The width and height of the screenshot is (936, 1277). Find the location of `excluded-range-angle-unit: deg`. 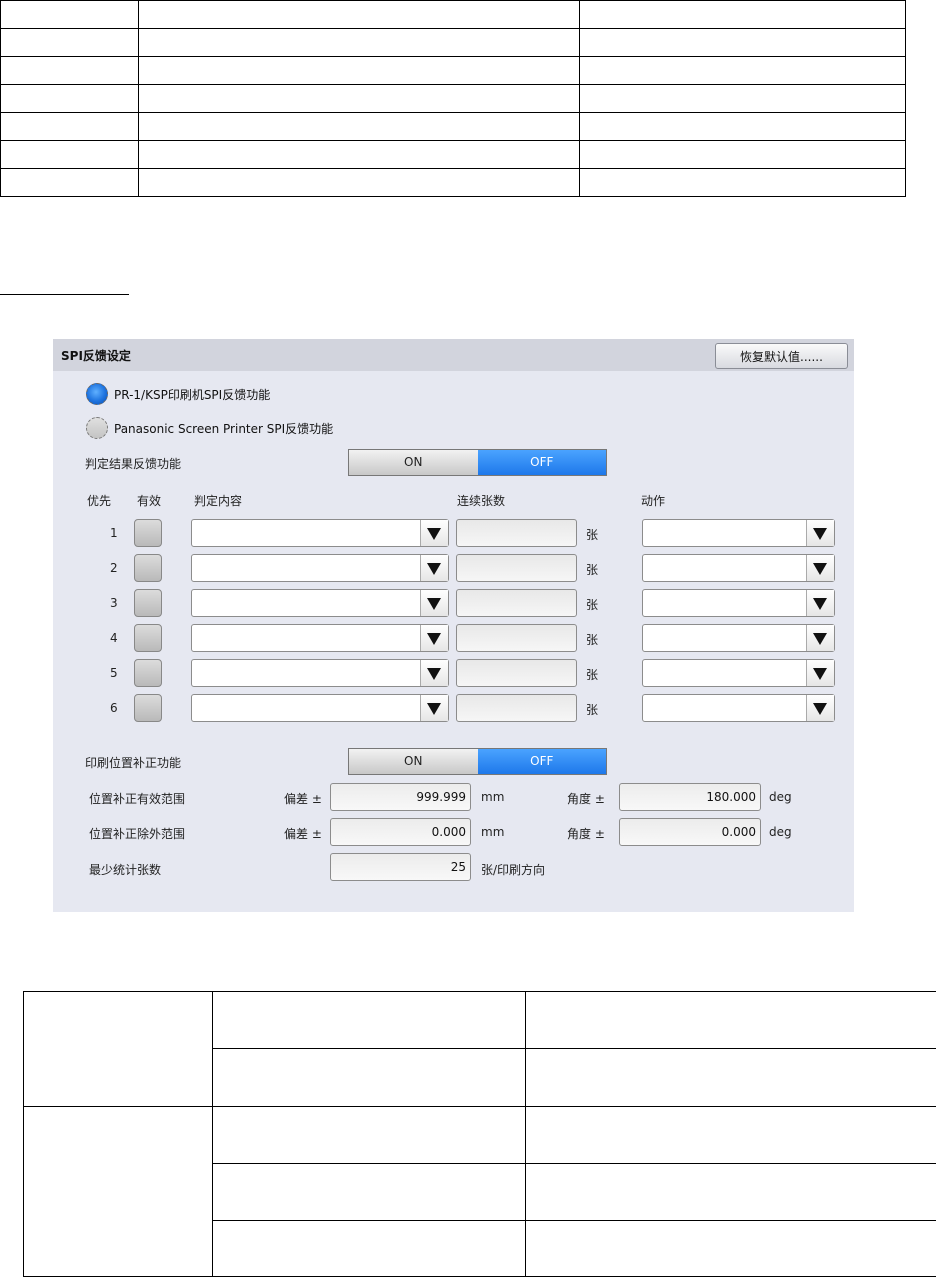

excluded-range-angle-unit: deg is located at coordinates (780, 832).